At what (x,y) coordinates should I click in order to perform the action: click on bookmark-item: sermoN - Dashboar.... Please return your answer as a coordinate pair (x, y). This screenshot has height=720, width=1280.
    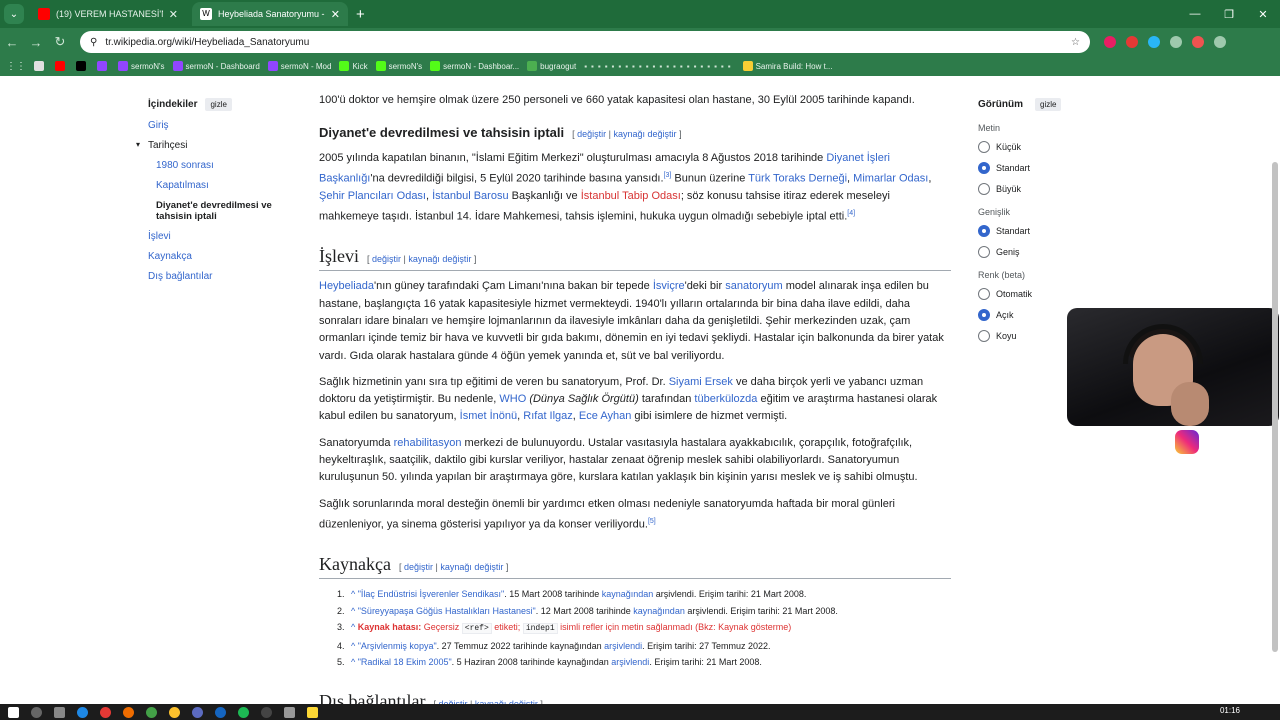
    Looking at the image, I should click on (474, 66).